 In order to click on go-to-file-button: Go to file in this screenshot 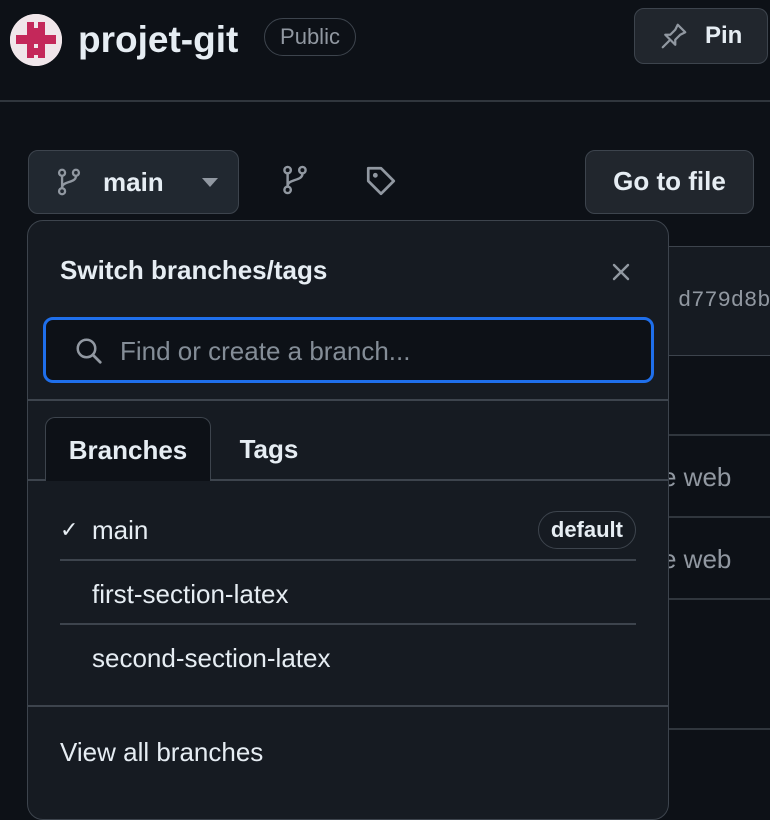, I will do `click(669, 182)`.